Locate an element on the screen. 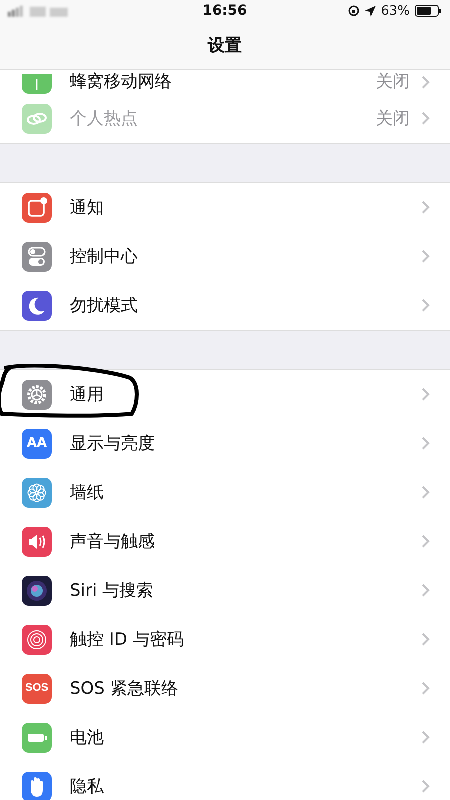 This screenshot has height=800, width=450. settings-row: 电池 is located at coordinates (225, 737).